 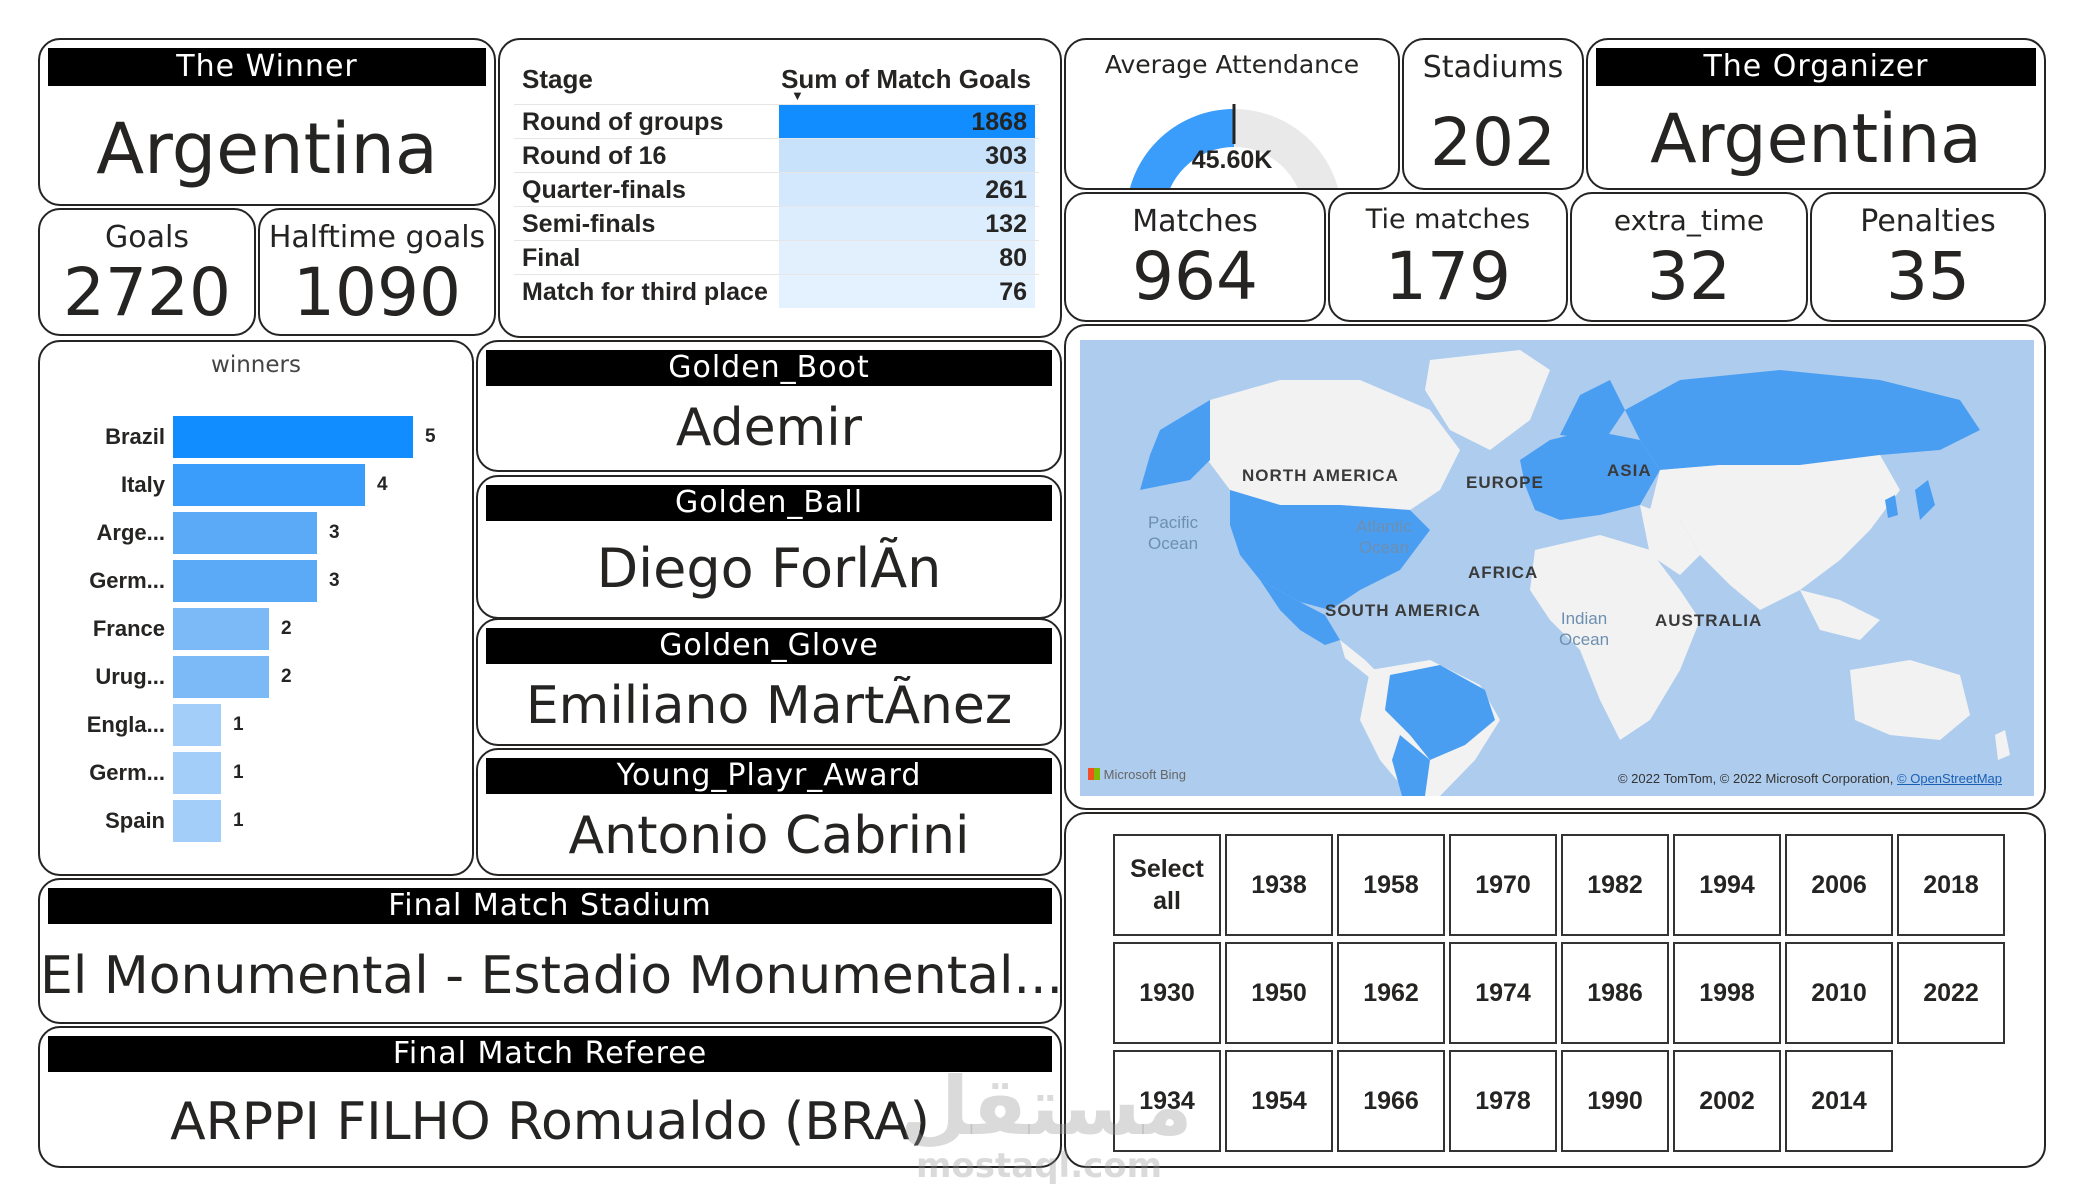 I want to click on label-africa: AFRICA, so click(x=1503, y=572).